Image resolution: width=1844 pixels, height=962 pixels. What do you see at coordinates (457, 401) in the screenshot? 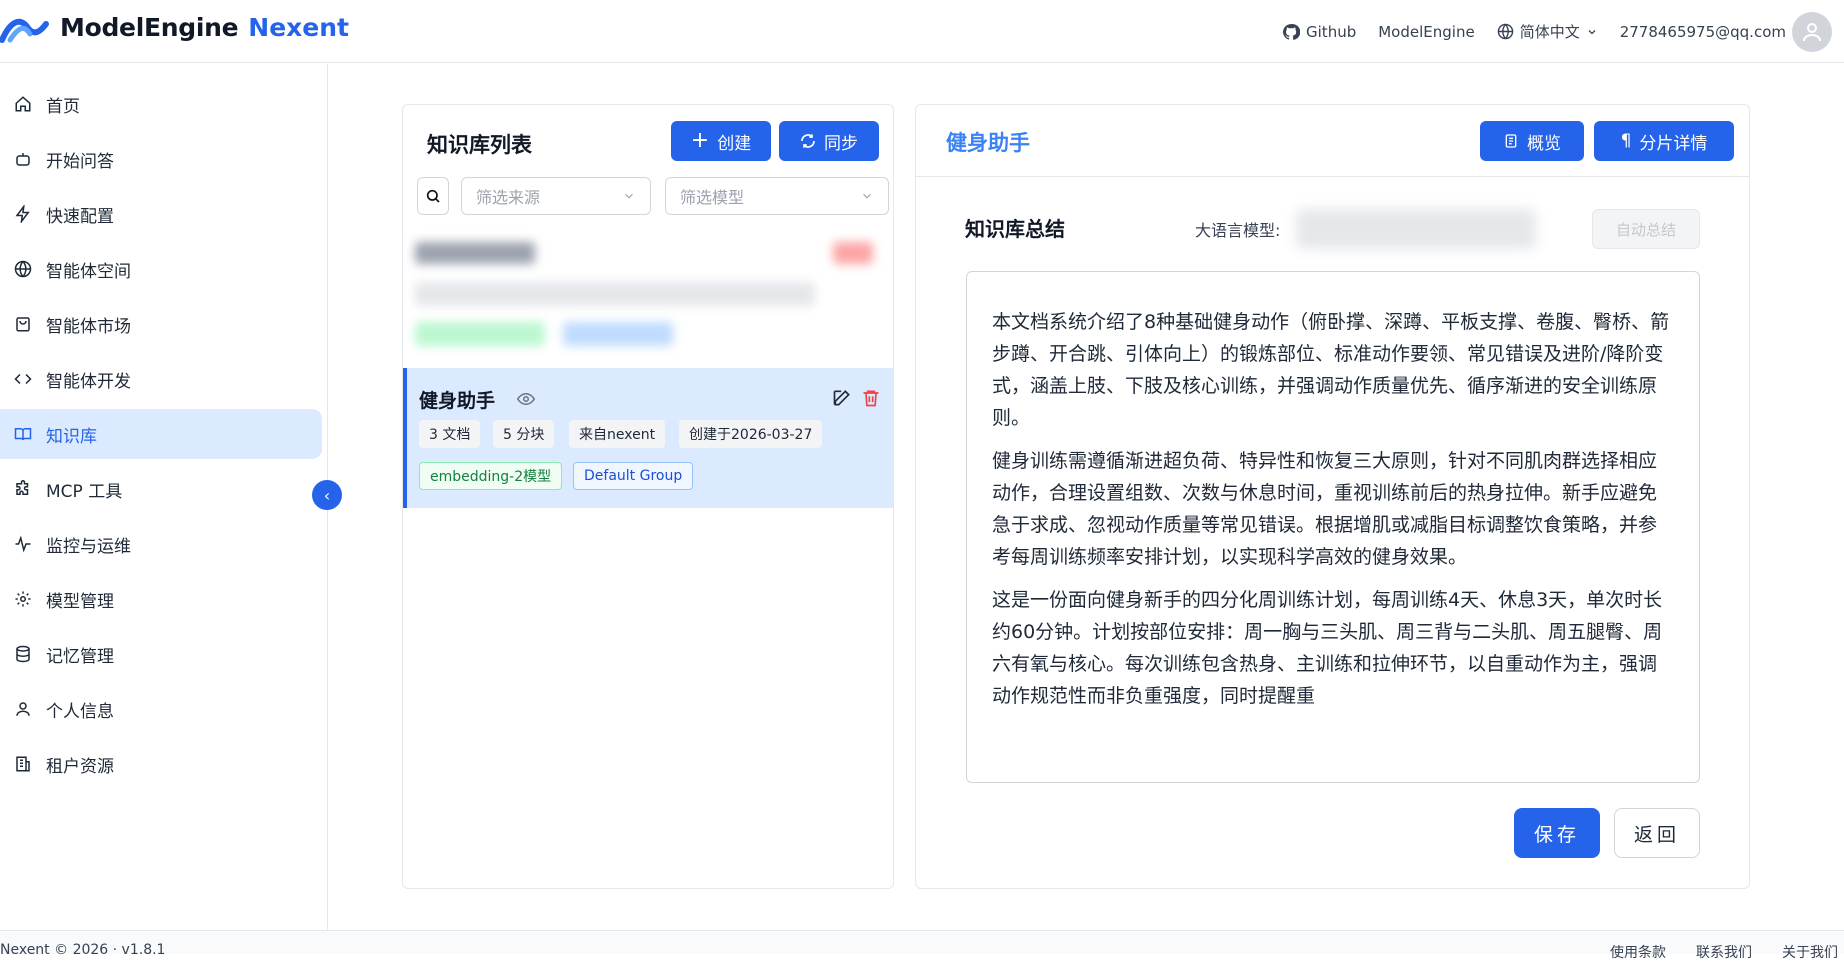
I see `kb-item-name: 健身助手` at bounding box center [457, 401].